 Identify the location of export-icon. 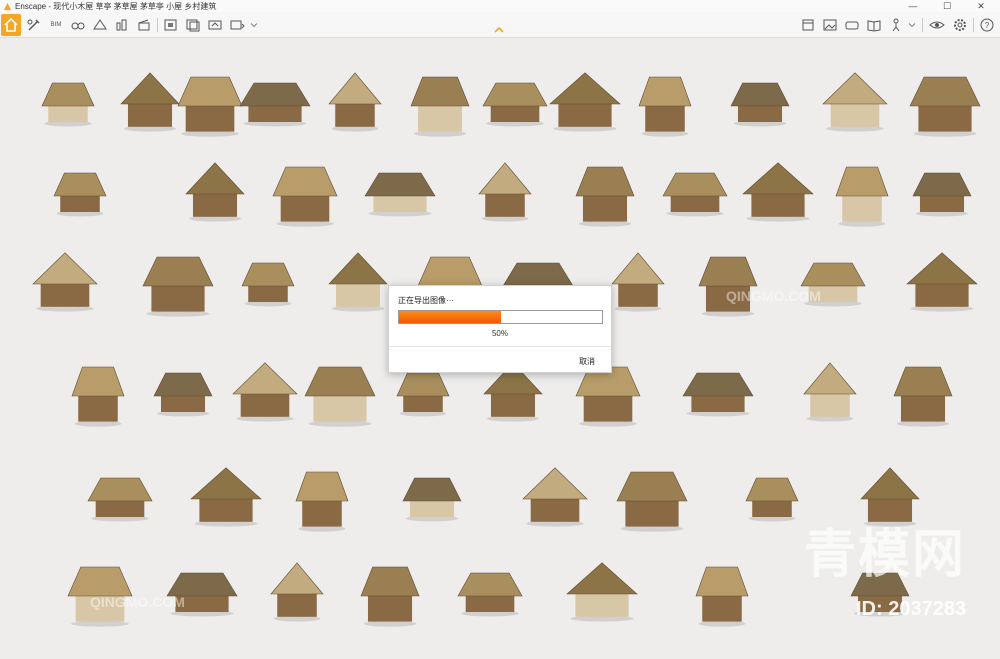
(237, 25).